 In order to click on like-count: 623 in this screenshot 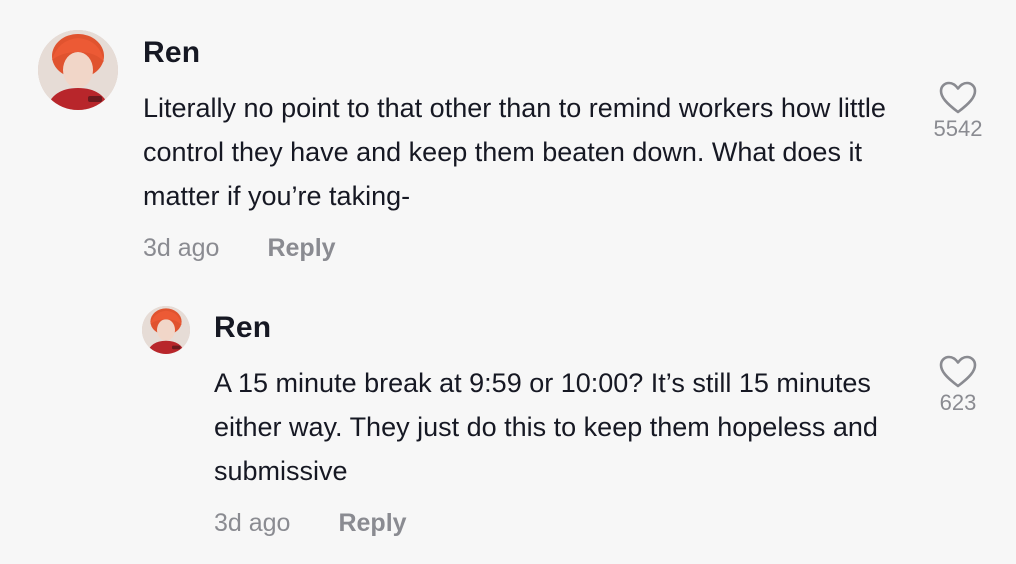, I will do `click(958, 402)`.